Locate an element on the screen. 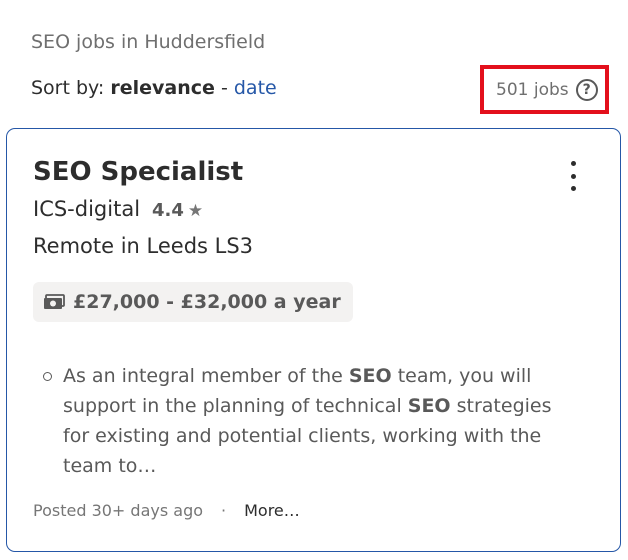 This screenshot has width=628, height=560. sort-by-date-link: date is located at coordinates (255, 88).